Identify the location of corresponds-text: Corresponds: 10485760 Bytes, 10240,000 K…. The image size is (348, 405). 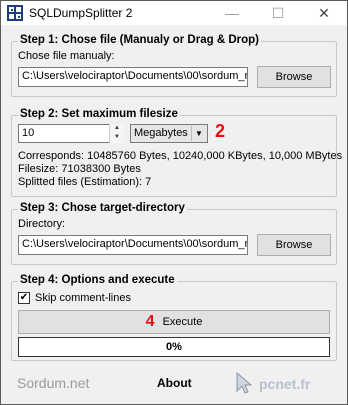
(180, 156).